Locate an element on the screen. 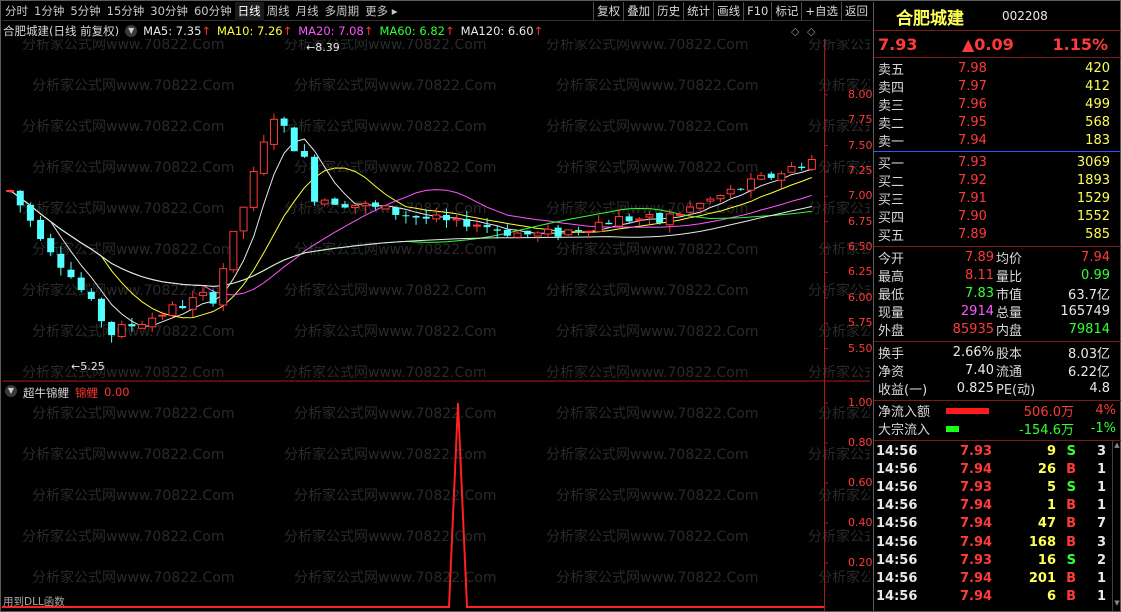 Image resolution: width=1121 pixels, height=612 pixels. ask-row: 卖二 7.95 568 is located at coordinates (997, 123).